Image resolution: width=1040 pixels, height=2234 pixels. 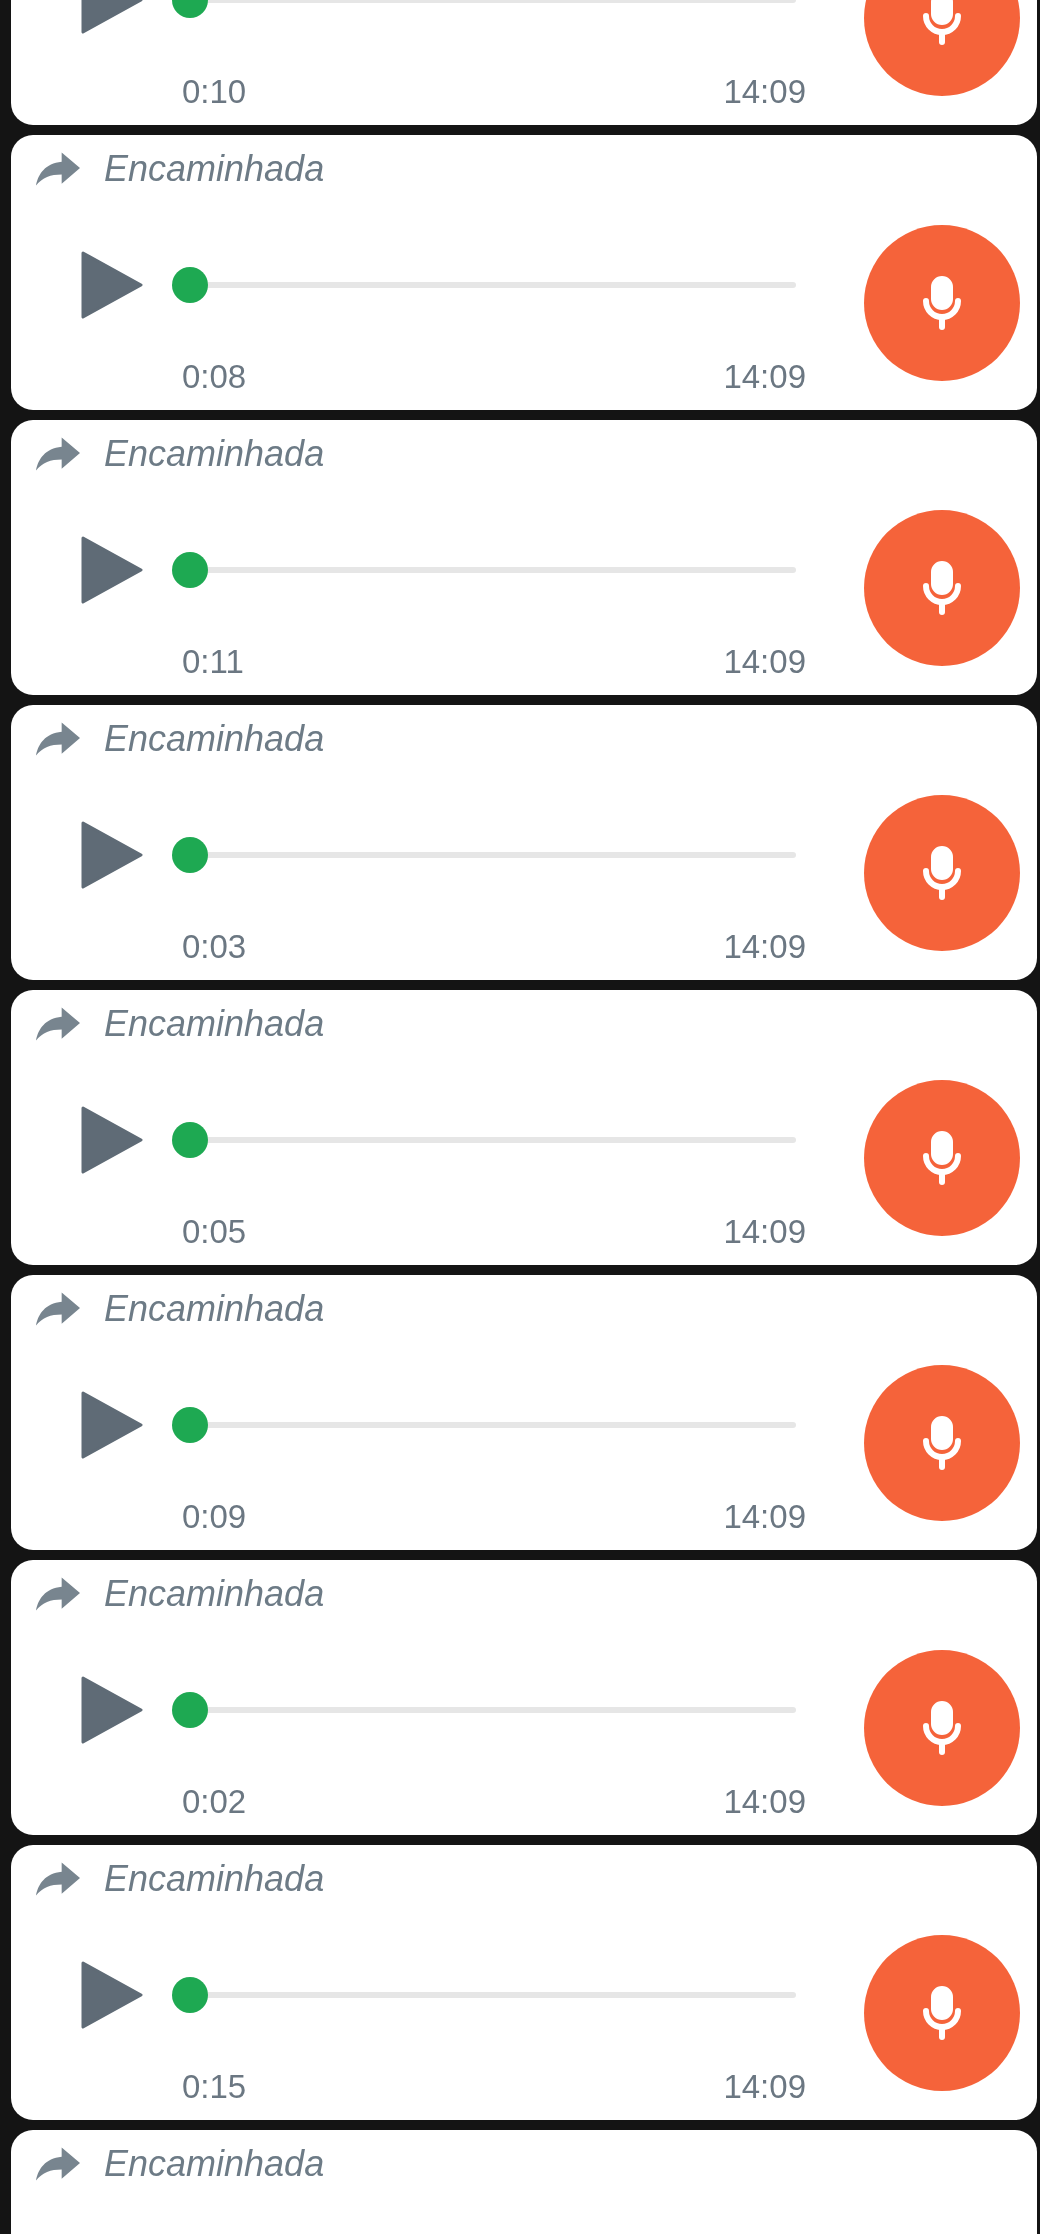 I want to click on duration: 0:11, so click(x=213, y=662).